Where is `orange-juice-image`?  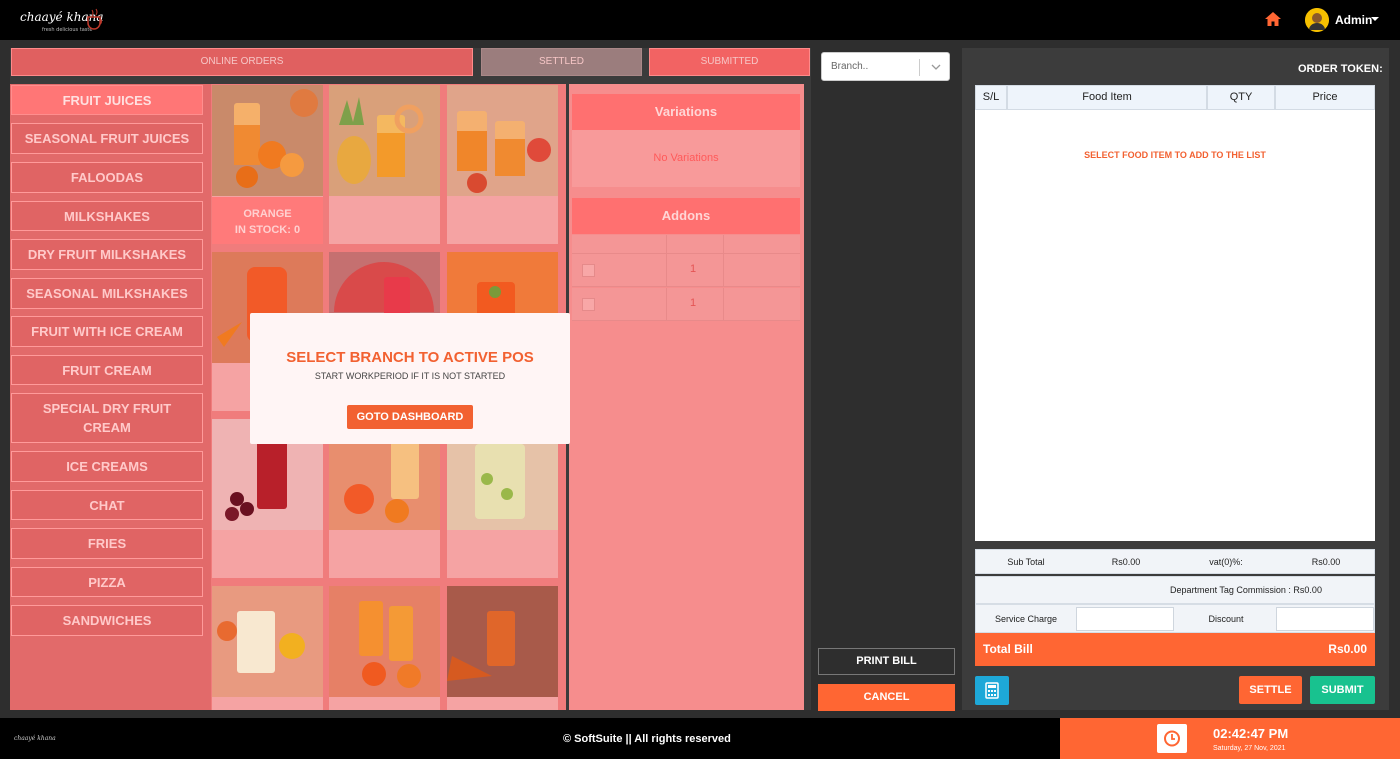
orange-juice-image is located at coordinates (267, 140).